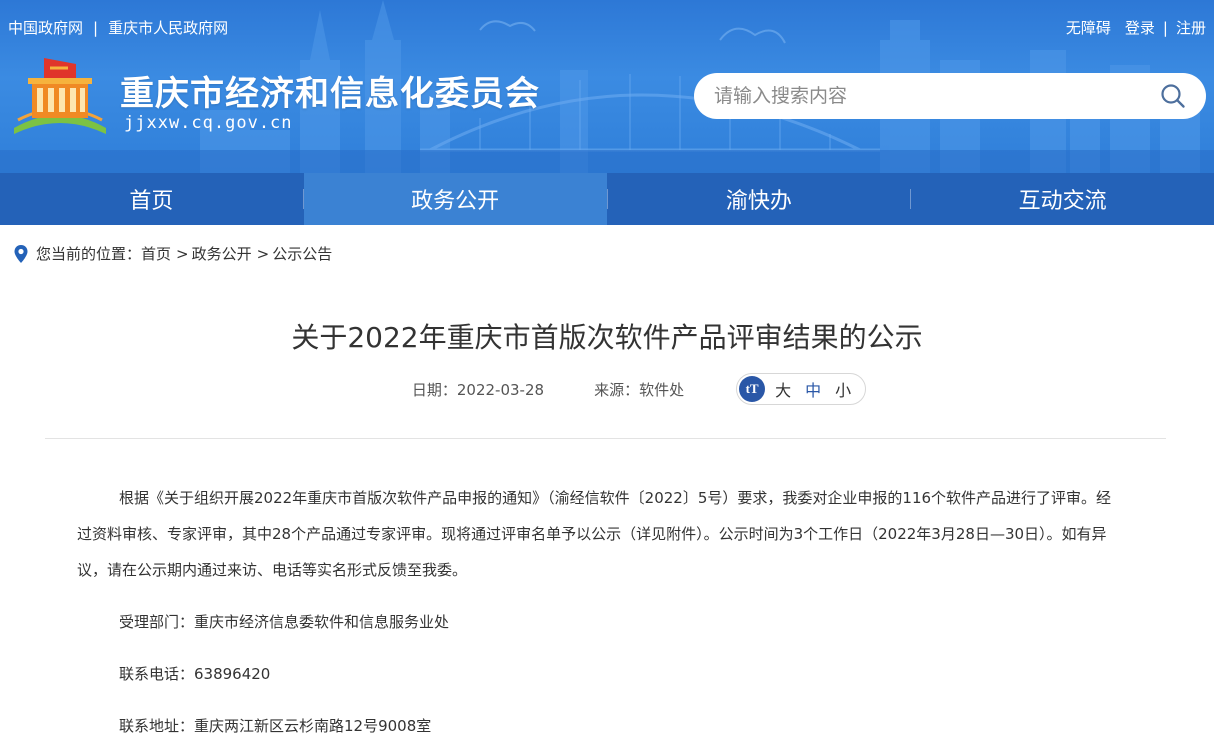 The width and height of the screenshot is (1214, 746). What do you see at coordinates (173, 253) in the screenshot?
I see `breadcrumb: 您当前的位置： 首页 > 政务公开 > 公示公告` at bounding box center [173, 253].